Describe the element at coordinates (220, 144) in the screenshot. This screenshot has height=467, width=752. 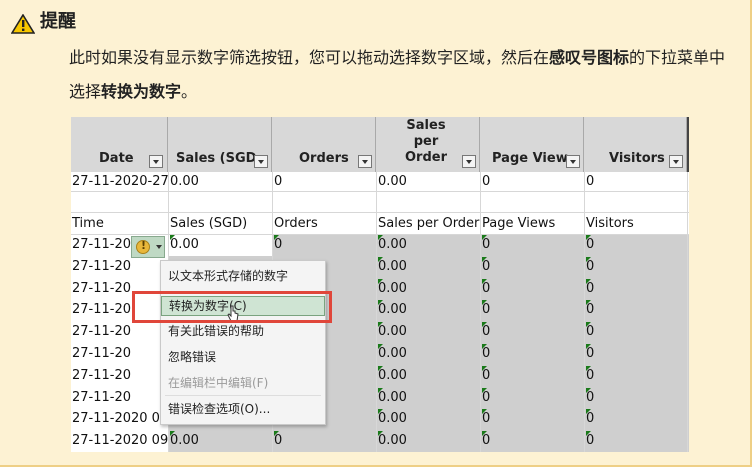
I see `header-sales: Sales (SGD` at that location.